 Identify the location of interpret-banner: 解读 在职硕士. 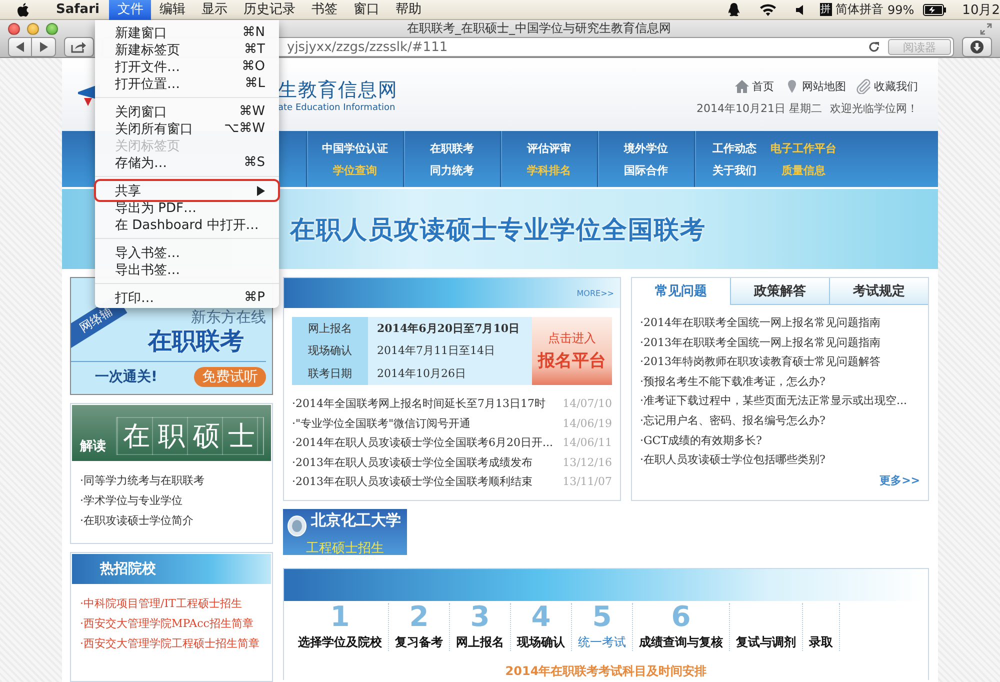
(171, 433).